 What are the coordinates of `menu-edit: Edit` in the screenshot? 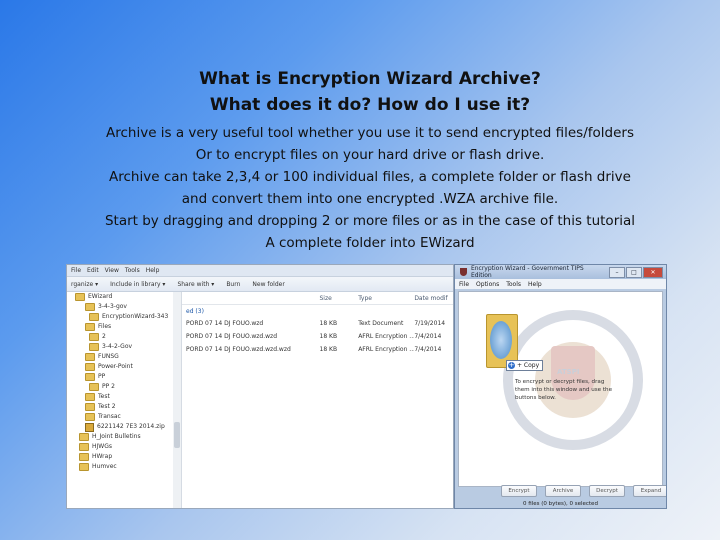 It's located at (93, 270).